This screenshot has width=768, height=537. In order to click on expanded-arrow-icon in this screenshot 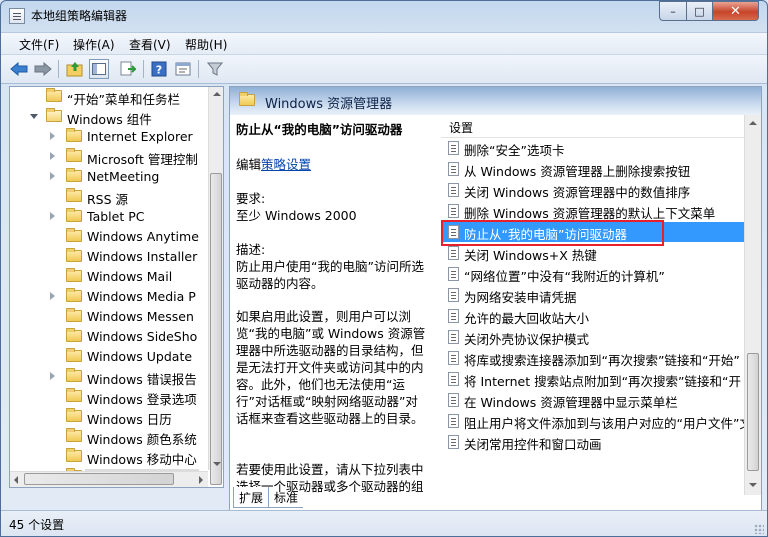, I will do `click(34, 116)`.